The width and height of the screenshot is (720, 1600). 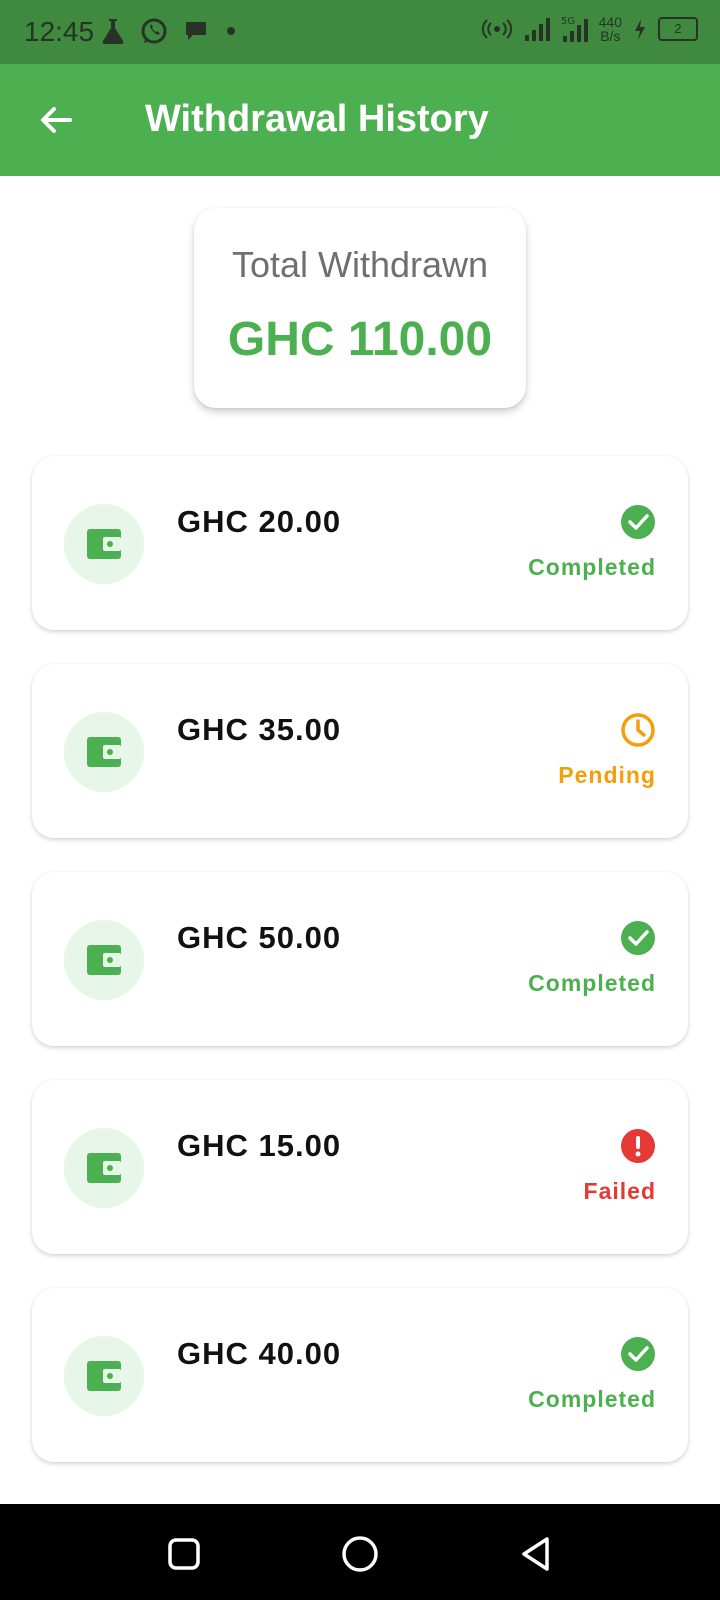 I want to click on total-withdrawn-label: Total Withdrawn, so click(x=360, y=264).